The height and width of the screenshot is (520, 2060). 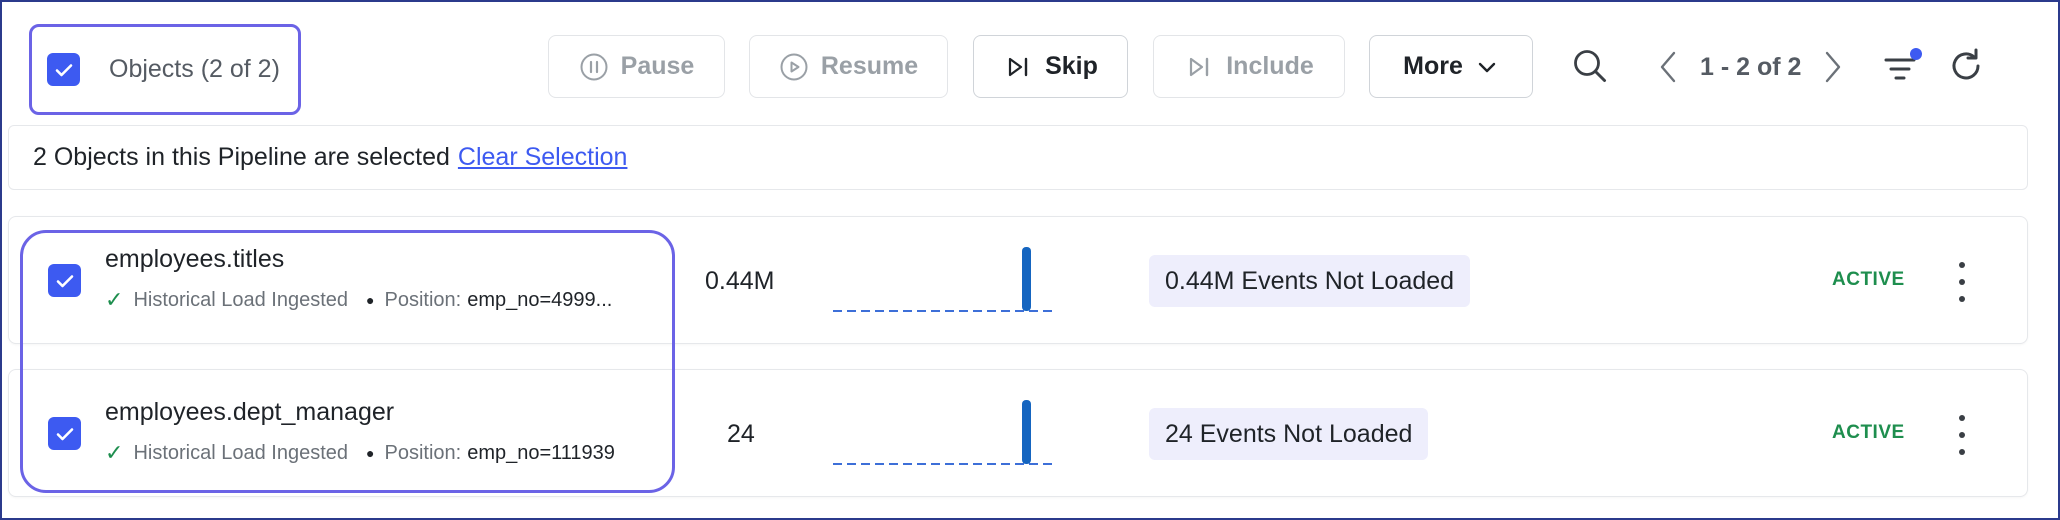 I want to click on more-label: More, so click(x=1433, y=66).